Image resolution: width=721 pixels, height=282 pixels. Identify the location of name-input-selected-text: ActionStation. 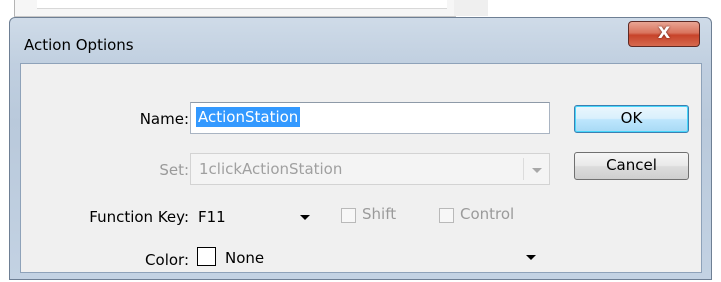
(248, 117).